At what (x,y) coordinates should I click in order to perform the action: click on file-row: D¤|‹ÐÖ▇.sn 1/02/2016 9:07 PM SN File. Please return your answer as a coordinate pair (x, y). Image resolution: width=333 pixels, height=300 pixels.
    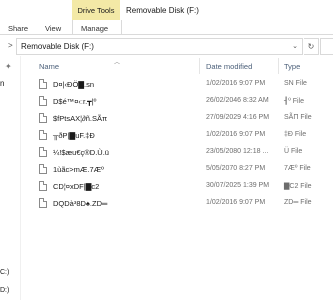
    Looking at the image, I should click on (177, 86).